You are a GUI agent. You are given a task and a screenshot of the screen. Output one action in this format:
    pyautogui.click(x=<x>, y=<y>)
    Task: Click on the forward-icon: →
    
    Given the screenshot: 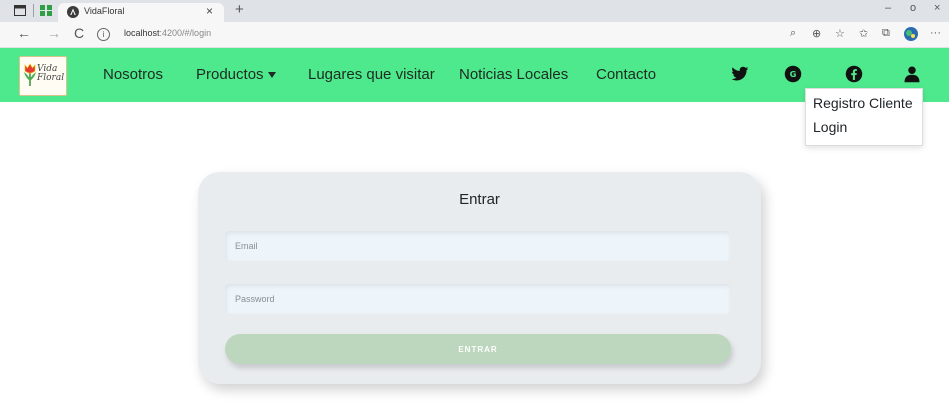 What is the action you would take?
    pyautogui.click(x=54, y=33)
    